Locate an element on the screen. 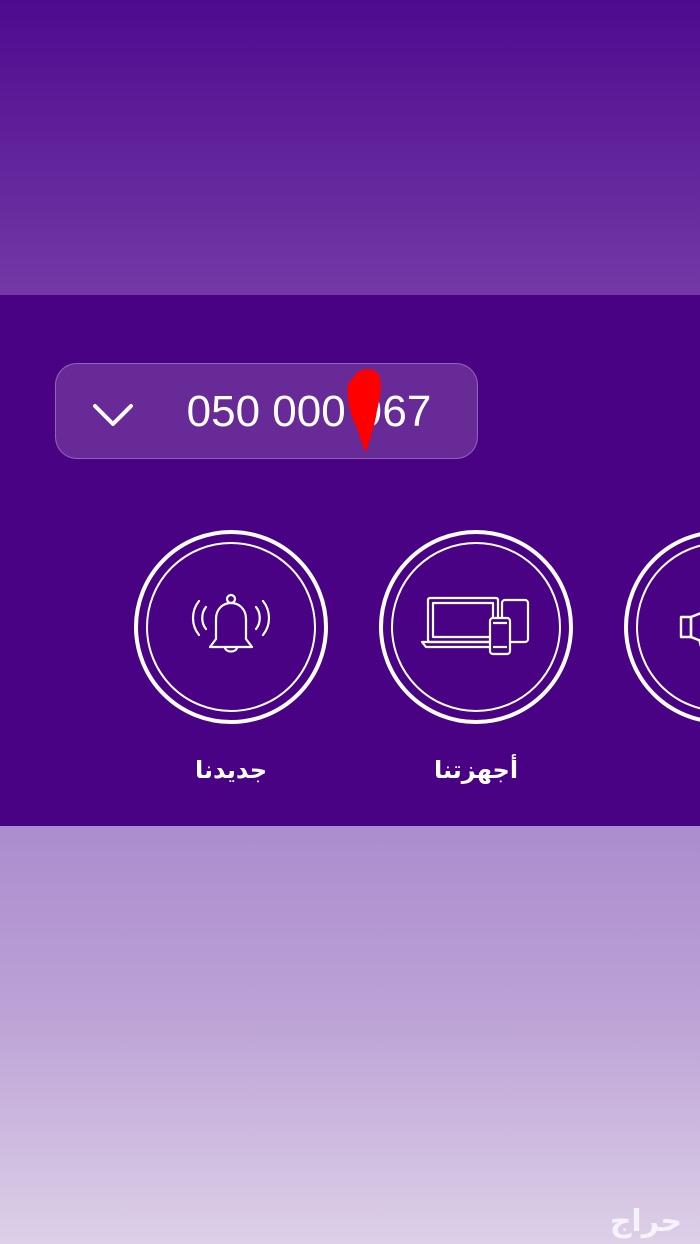 Image resolution: width=700 pixels, height=1244 pixels. service-devices: أجهزتنا is located at coordinates (476, 657).